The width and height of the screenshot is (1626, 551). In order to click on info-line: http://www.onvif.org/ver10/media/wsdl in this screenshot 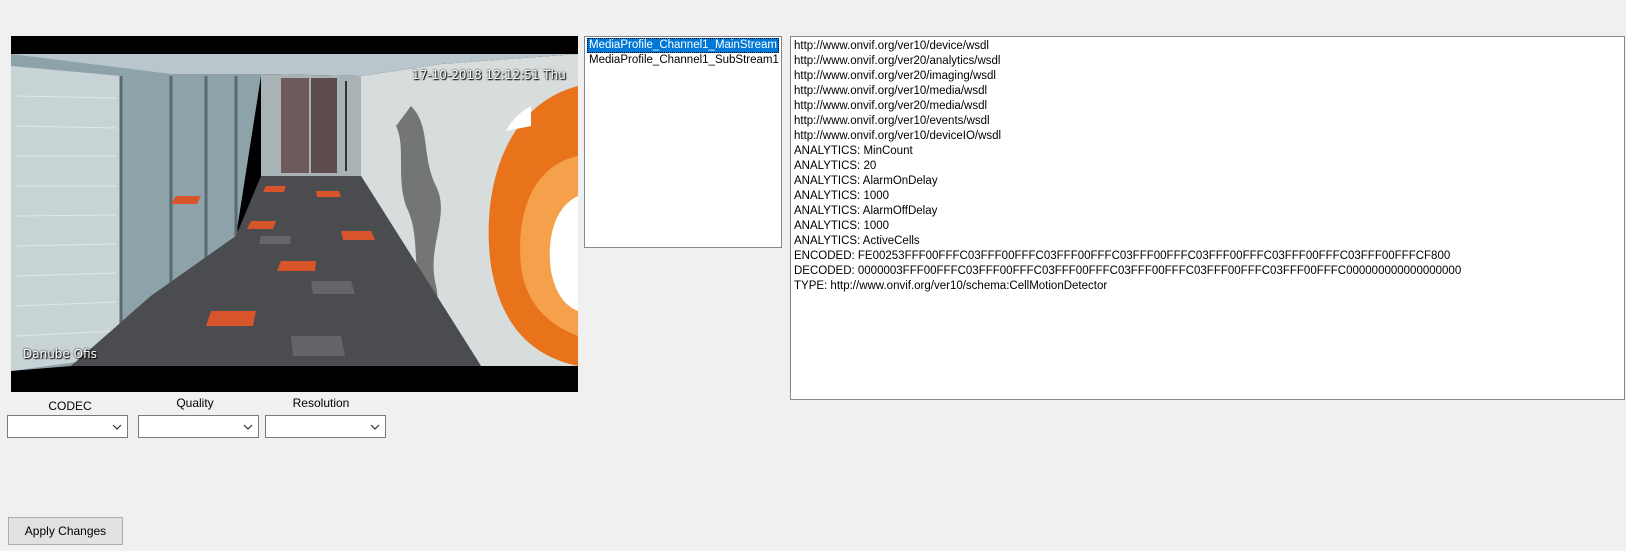, I will do `click(891, 91)`.